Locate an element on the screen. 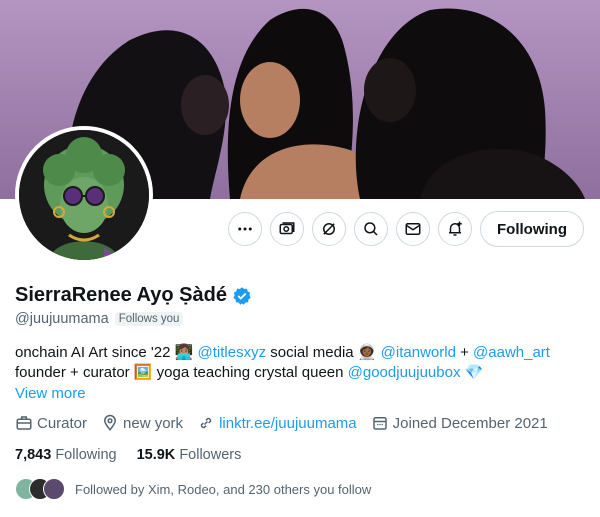 The image size is (600, 517). search-icon is located at coordinates (371, 229).